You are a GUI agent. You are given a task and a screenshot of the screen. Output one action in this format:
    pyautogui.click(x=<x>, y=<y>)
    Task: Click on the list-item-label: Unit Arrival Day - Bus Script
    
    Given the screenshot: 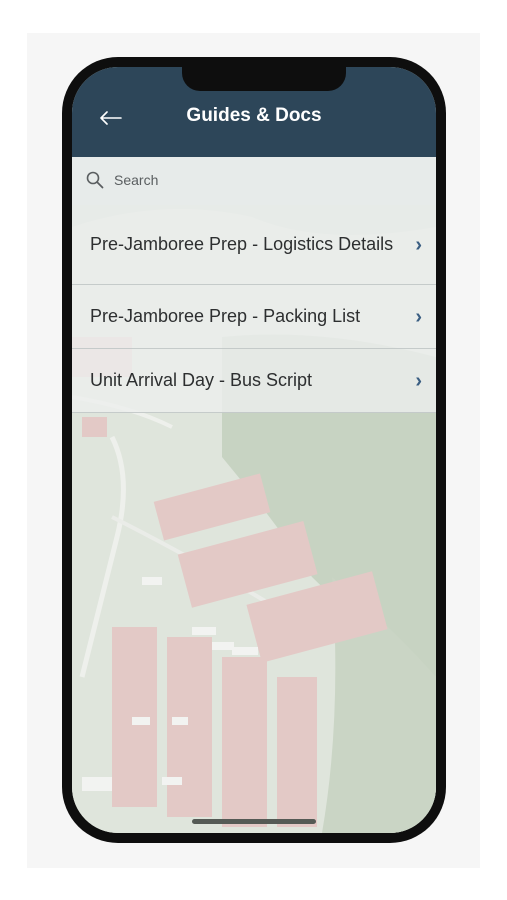 What is the action you would take?
    pyautogui.click(x=201, y=380)
    